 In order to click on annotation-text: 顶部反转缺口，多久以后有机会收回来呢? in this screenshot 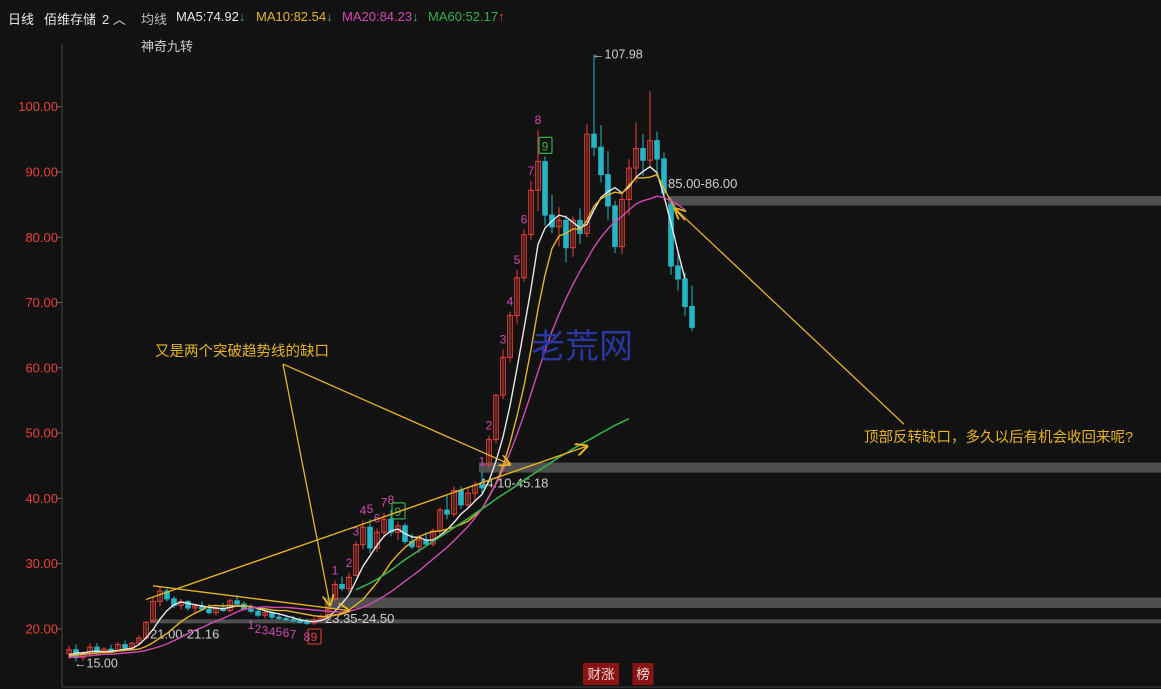, I will do `click(998, 437)`.